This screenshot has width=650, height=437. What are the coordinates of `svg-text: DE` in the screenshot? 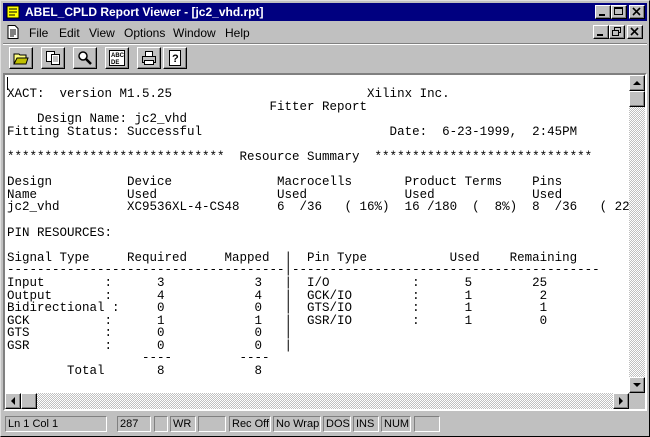 It's located at (115, 63).